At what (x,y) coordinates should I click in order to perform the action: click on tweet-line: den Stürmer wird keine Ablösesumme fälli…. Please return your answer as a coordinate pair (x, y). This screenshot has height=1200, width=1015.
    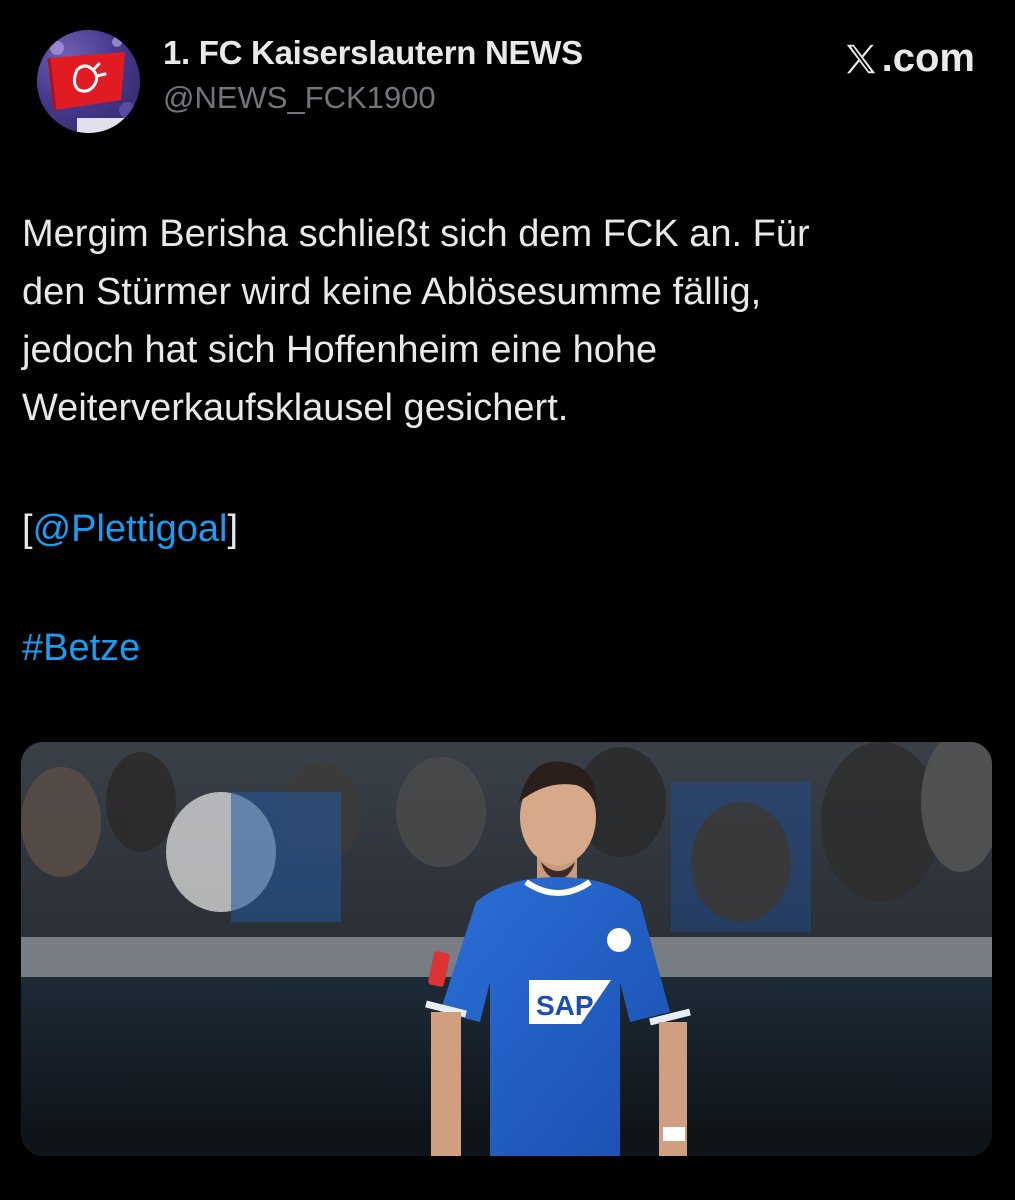
    Looking at the image, I should click on (392, 292).